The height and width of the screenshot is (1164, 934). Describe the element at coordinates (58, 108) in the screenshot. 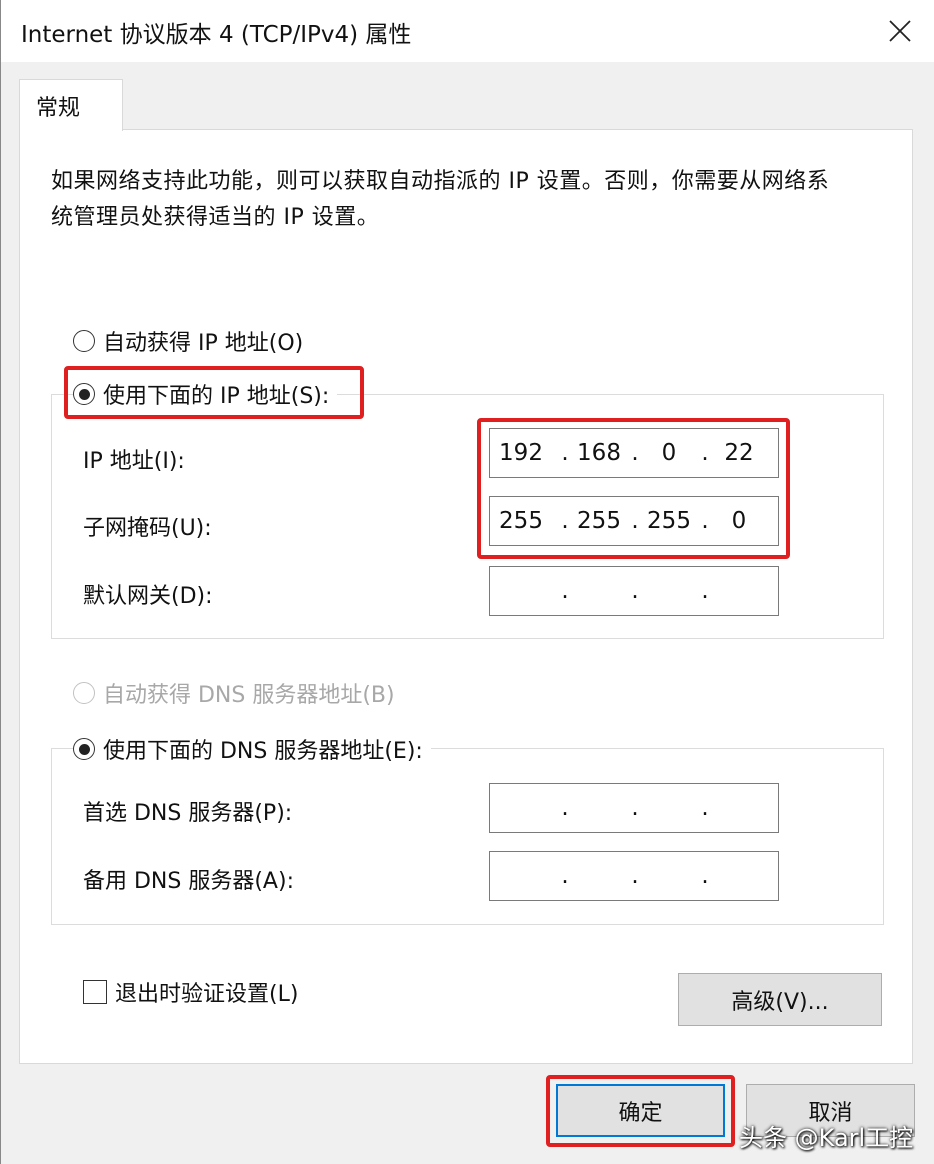

I see `tab-general-label: 常规` at that location.